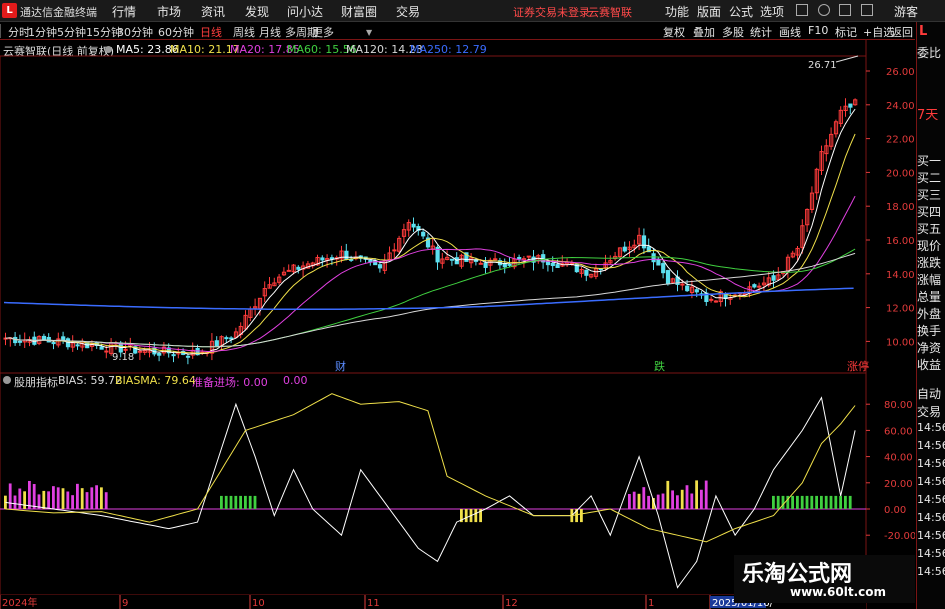 The width and height of the screenshot is (945, 609). I want to click on sidebar-time-7: 14:56, so click(931, 553).